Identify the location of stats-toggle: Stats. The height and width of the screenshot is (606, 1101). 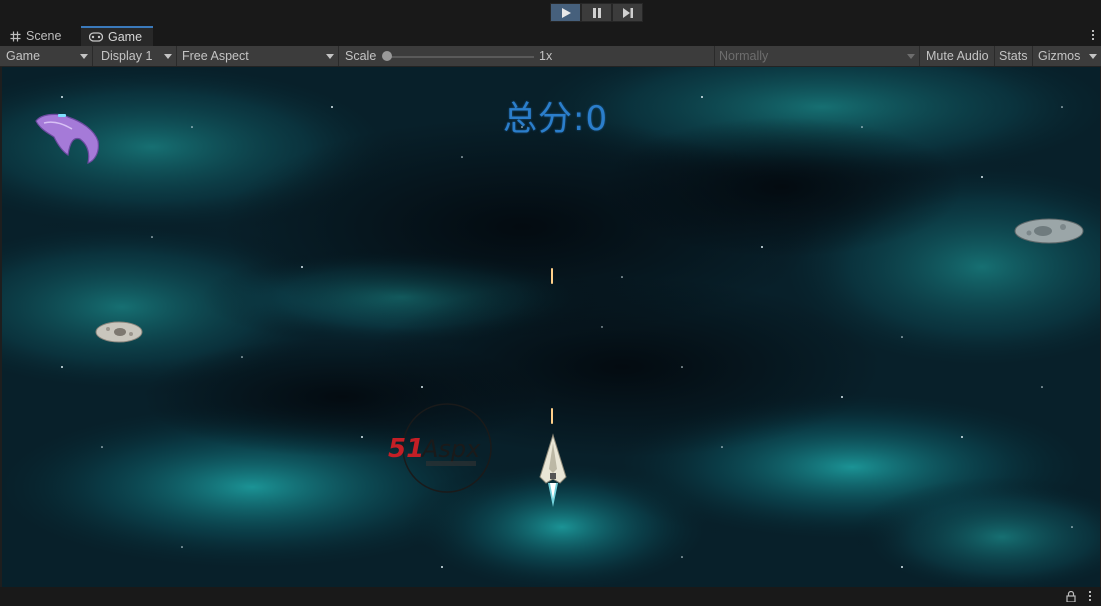
(1013, 56).